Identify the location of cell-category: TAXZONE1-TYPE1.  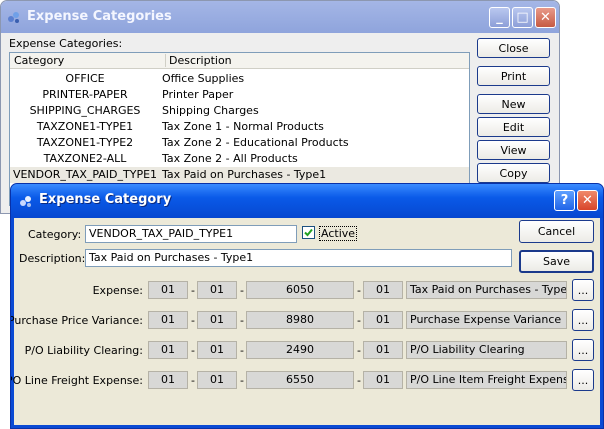
(85, 126).